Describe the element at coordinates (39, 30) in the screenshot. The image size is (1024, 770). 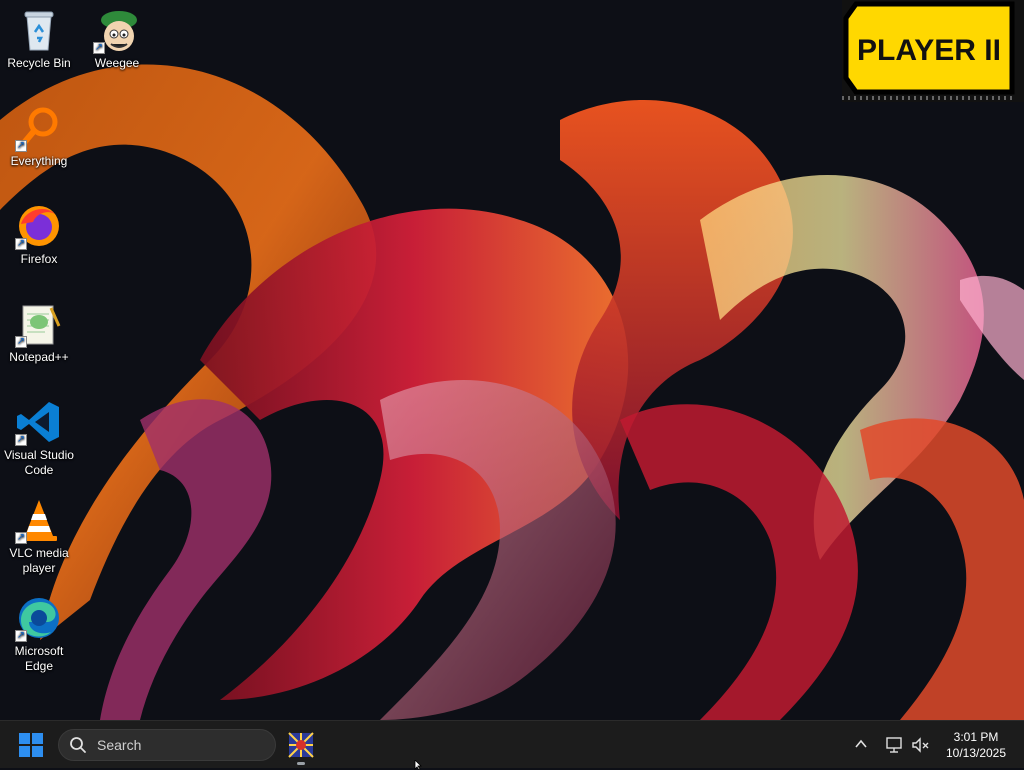
I see `recycle-bin-icon` at that location.